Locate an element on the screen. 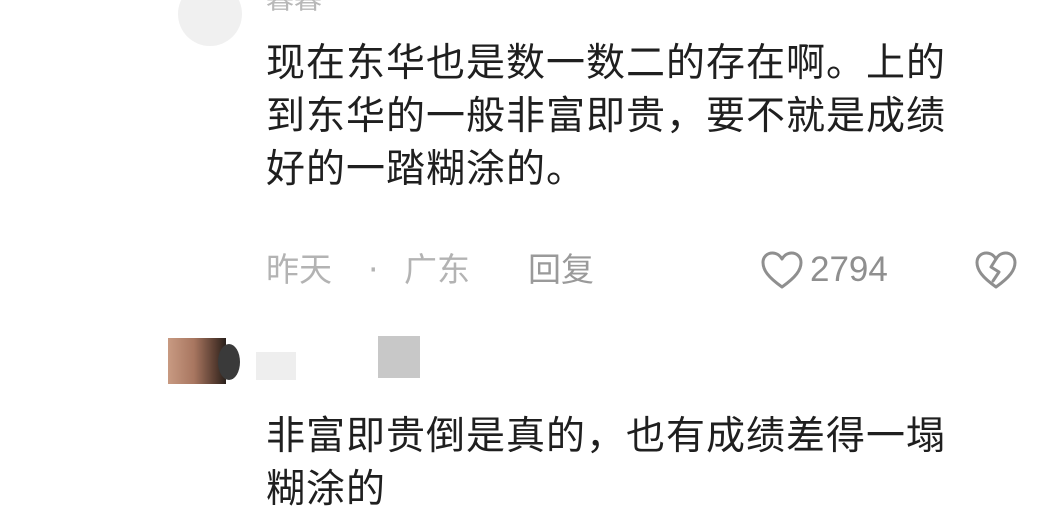  dislike-button is located at coordinates (996, 275).